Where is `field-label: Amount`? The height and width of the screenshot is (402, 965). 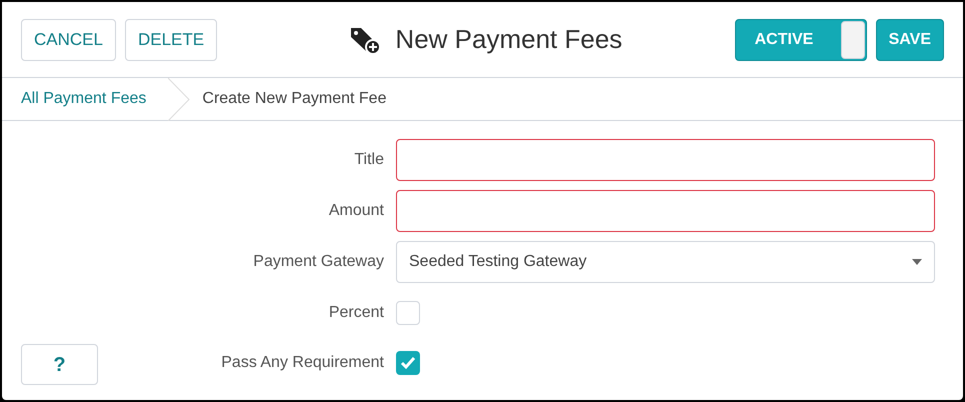 field-label: Amount is located at coordinates (356, 211).